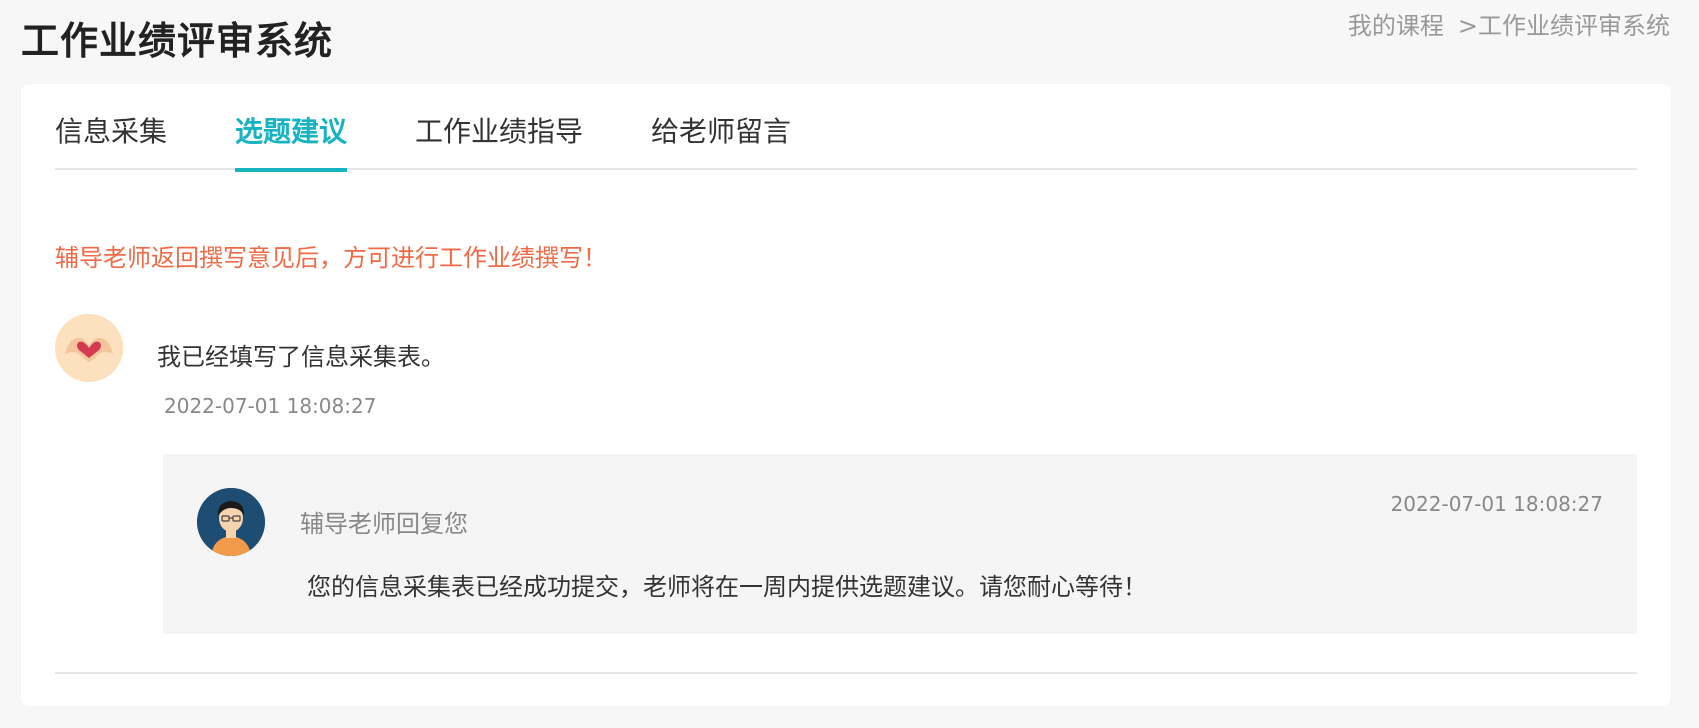 The image size is (1699, 728). Describe the element at coordinates (89, 348) in the screenshot. I see `heart-hands-avatar-icon` at that location.